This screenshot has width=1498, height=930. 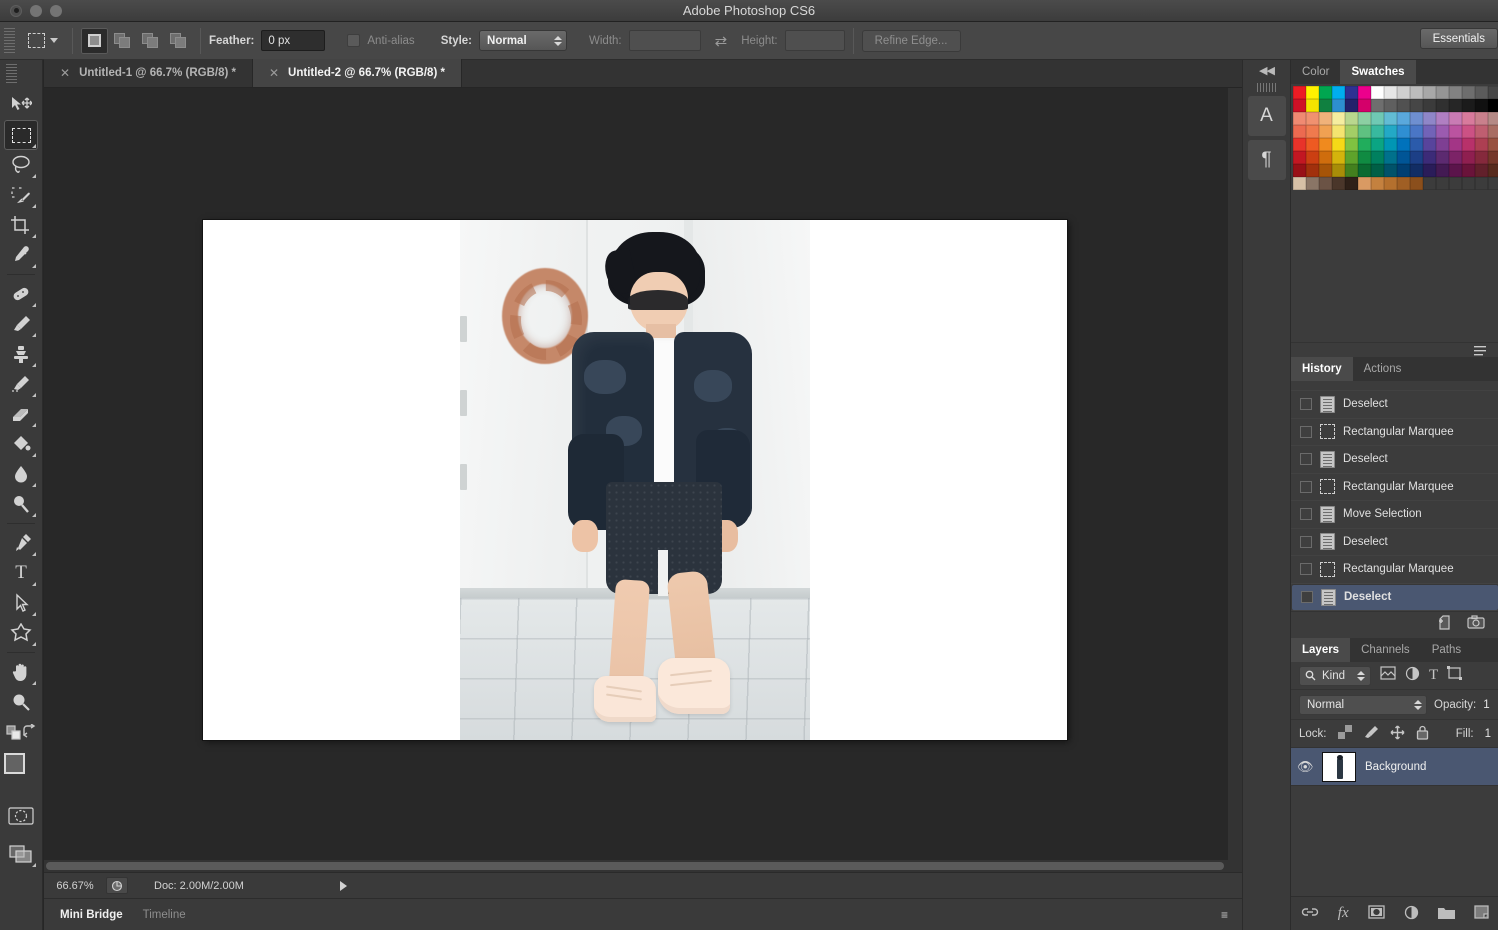 I want to click on options-bar-grip, so click(x=9, y=40).